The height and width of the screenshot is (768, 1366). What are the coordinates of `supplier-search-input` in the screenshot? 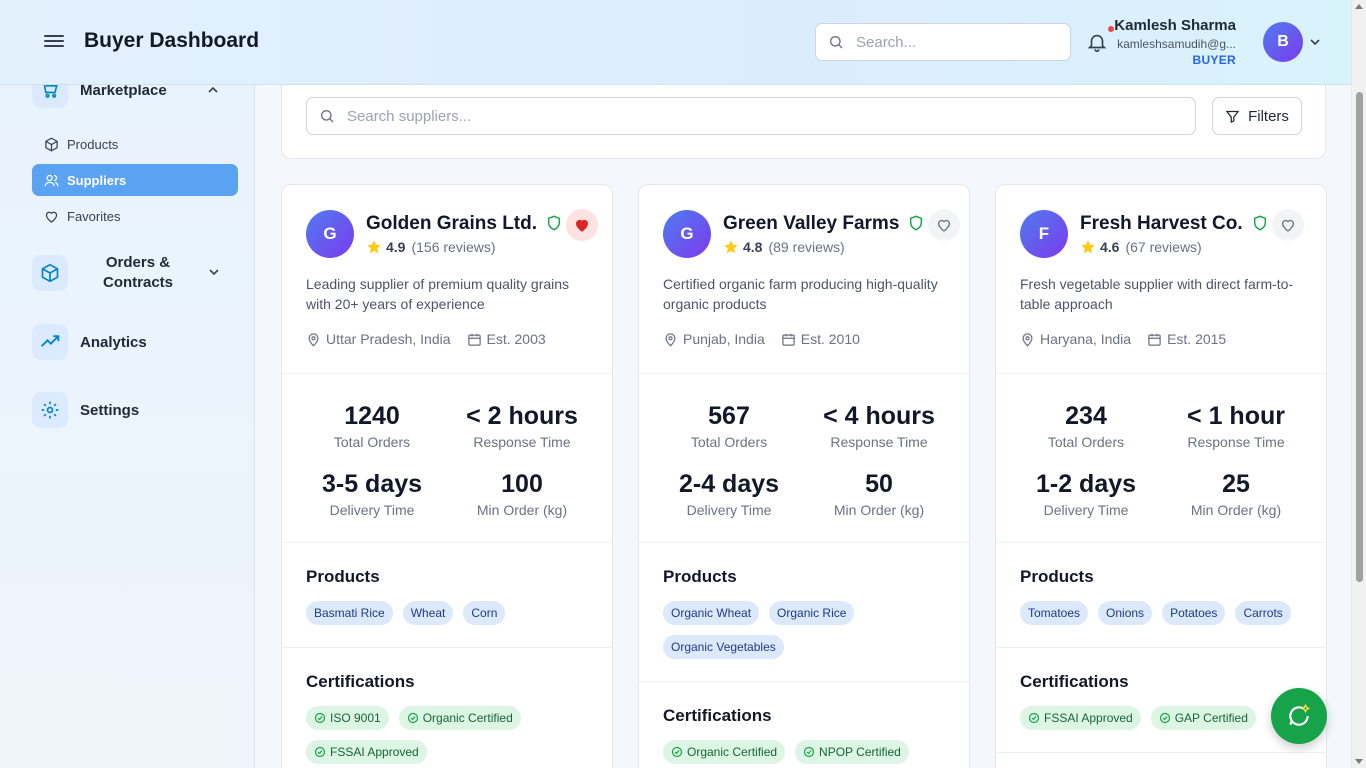 It's located at (757, 116).